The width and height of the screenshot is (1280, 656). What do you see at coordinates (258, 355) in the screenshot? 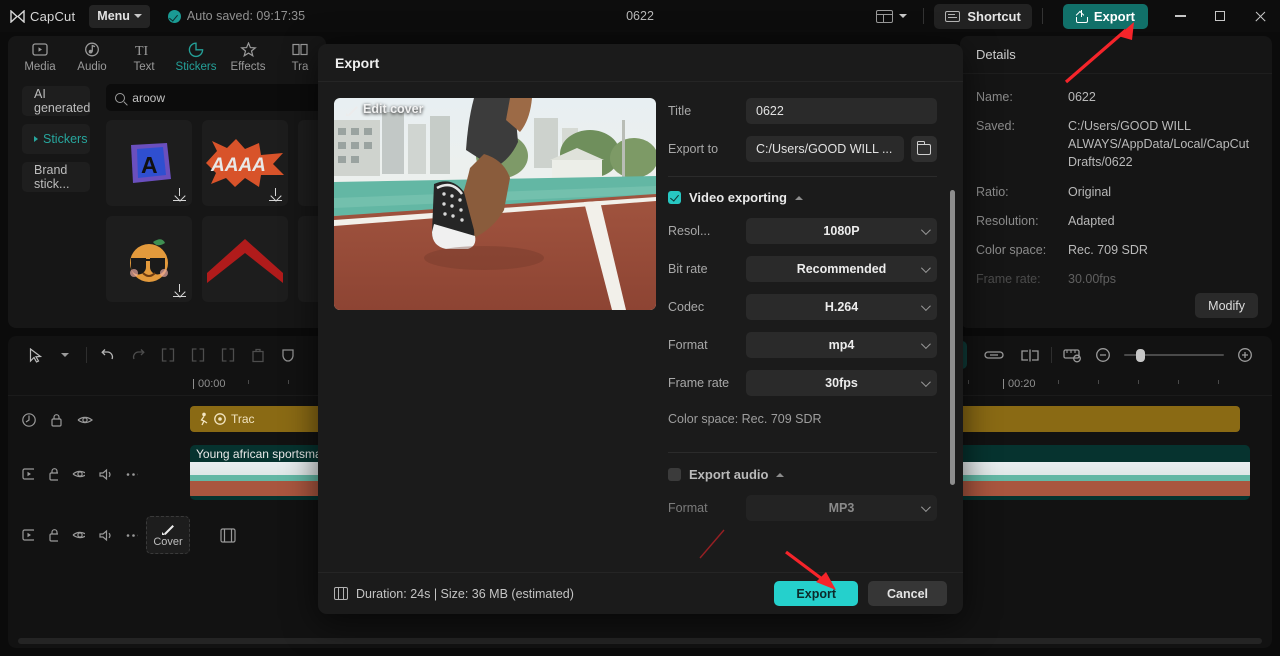
I see `delete-button` at bounding box center [258, 355].